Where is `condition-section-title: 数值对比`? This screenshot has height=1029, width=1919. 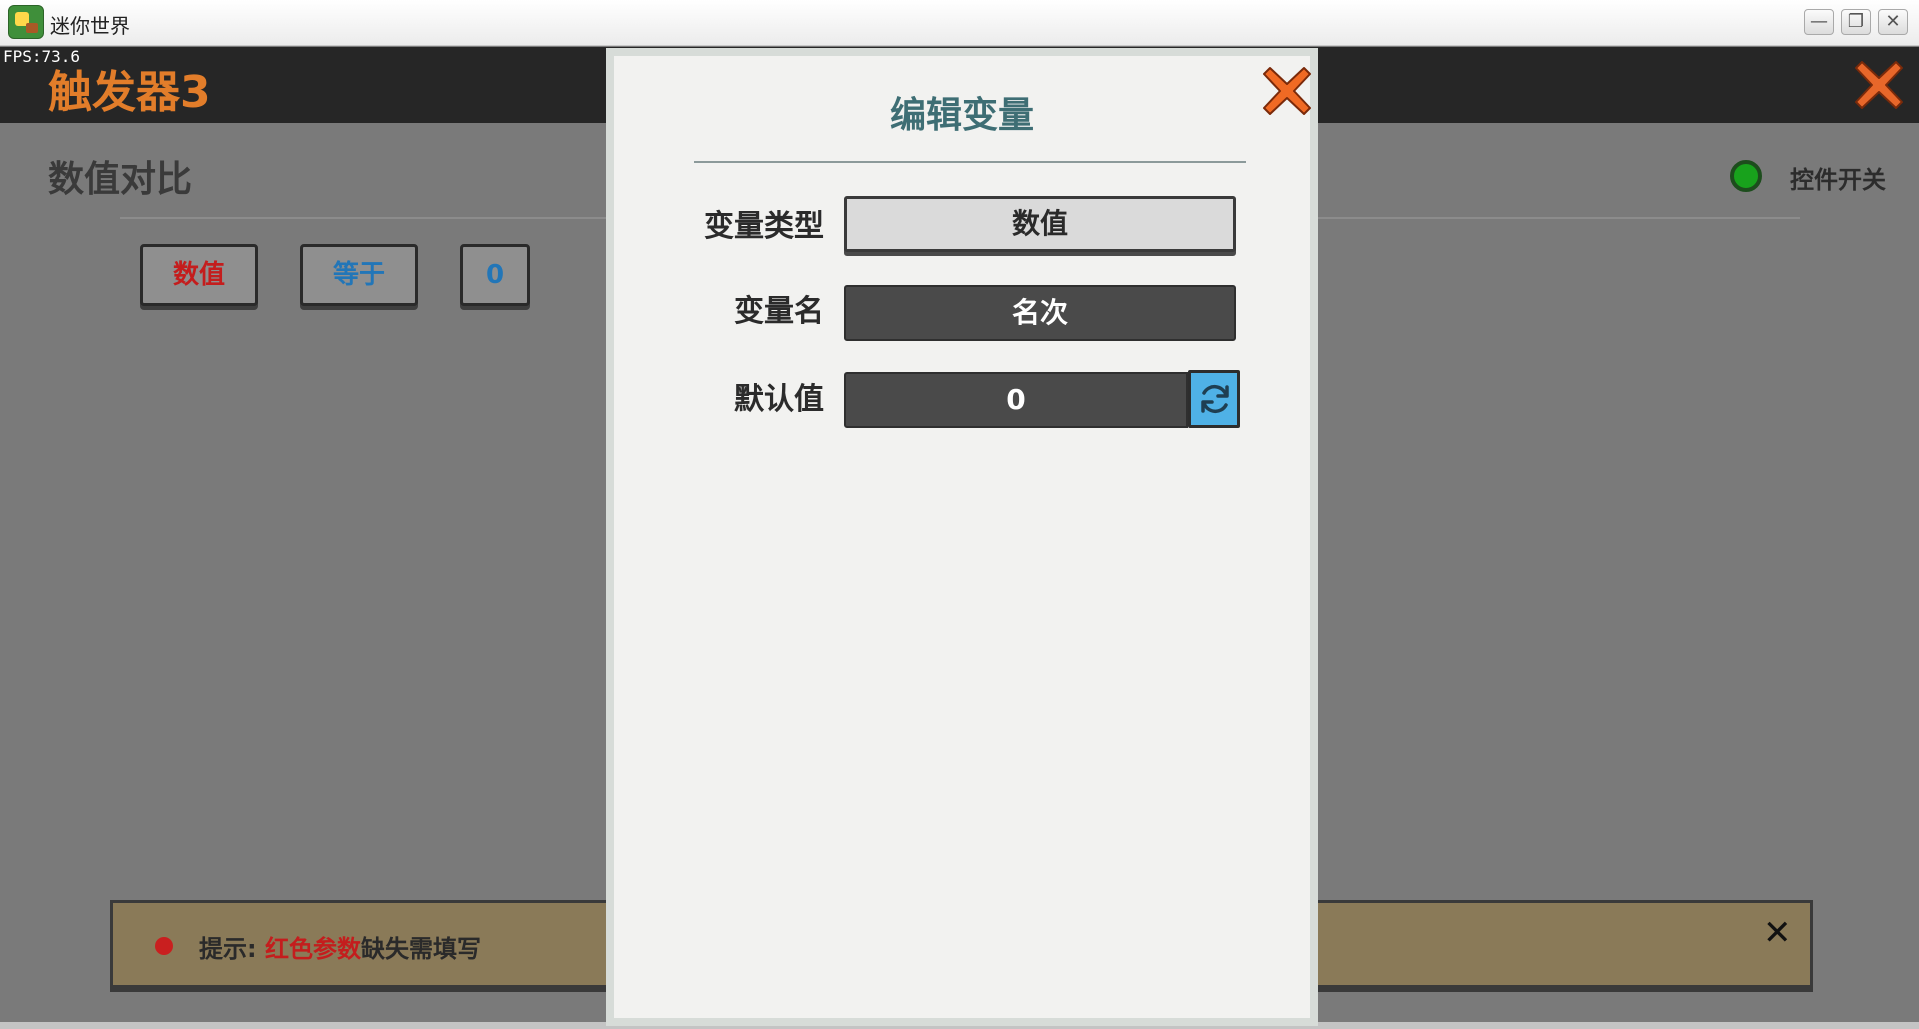
condition-section-title: 数值对比 is located at coordinates (120, 179).